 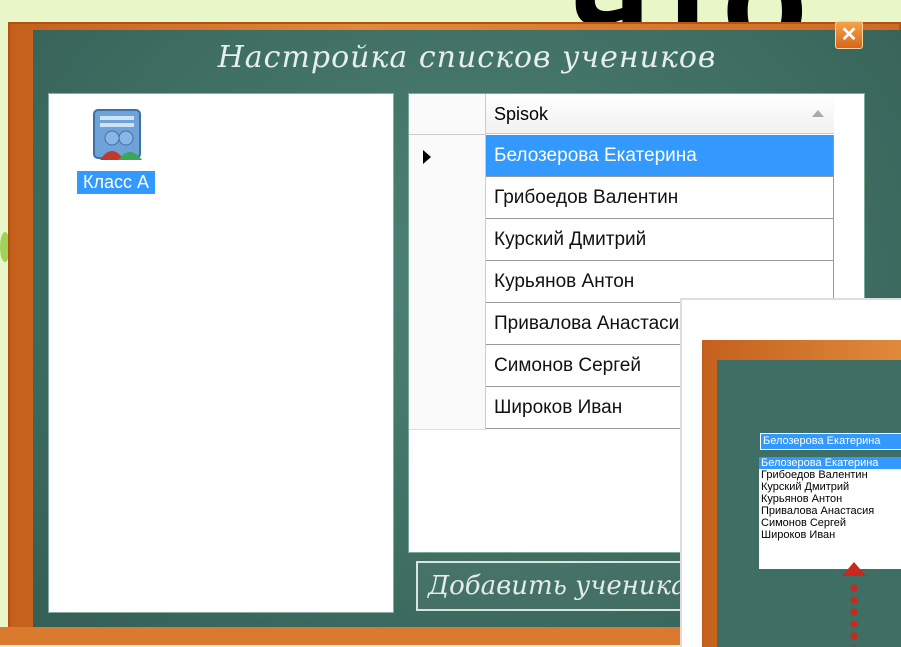 I want to click on table-row: Грибоедов Валентин, so click(x=622, y=198).